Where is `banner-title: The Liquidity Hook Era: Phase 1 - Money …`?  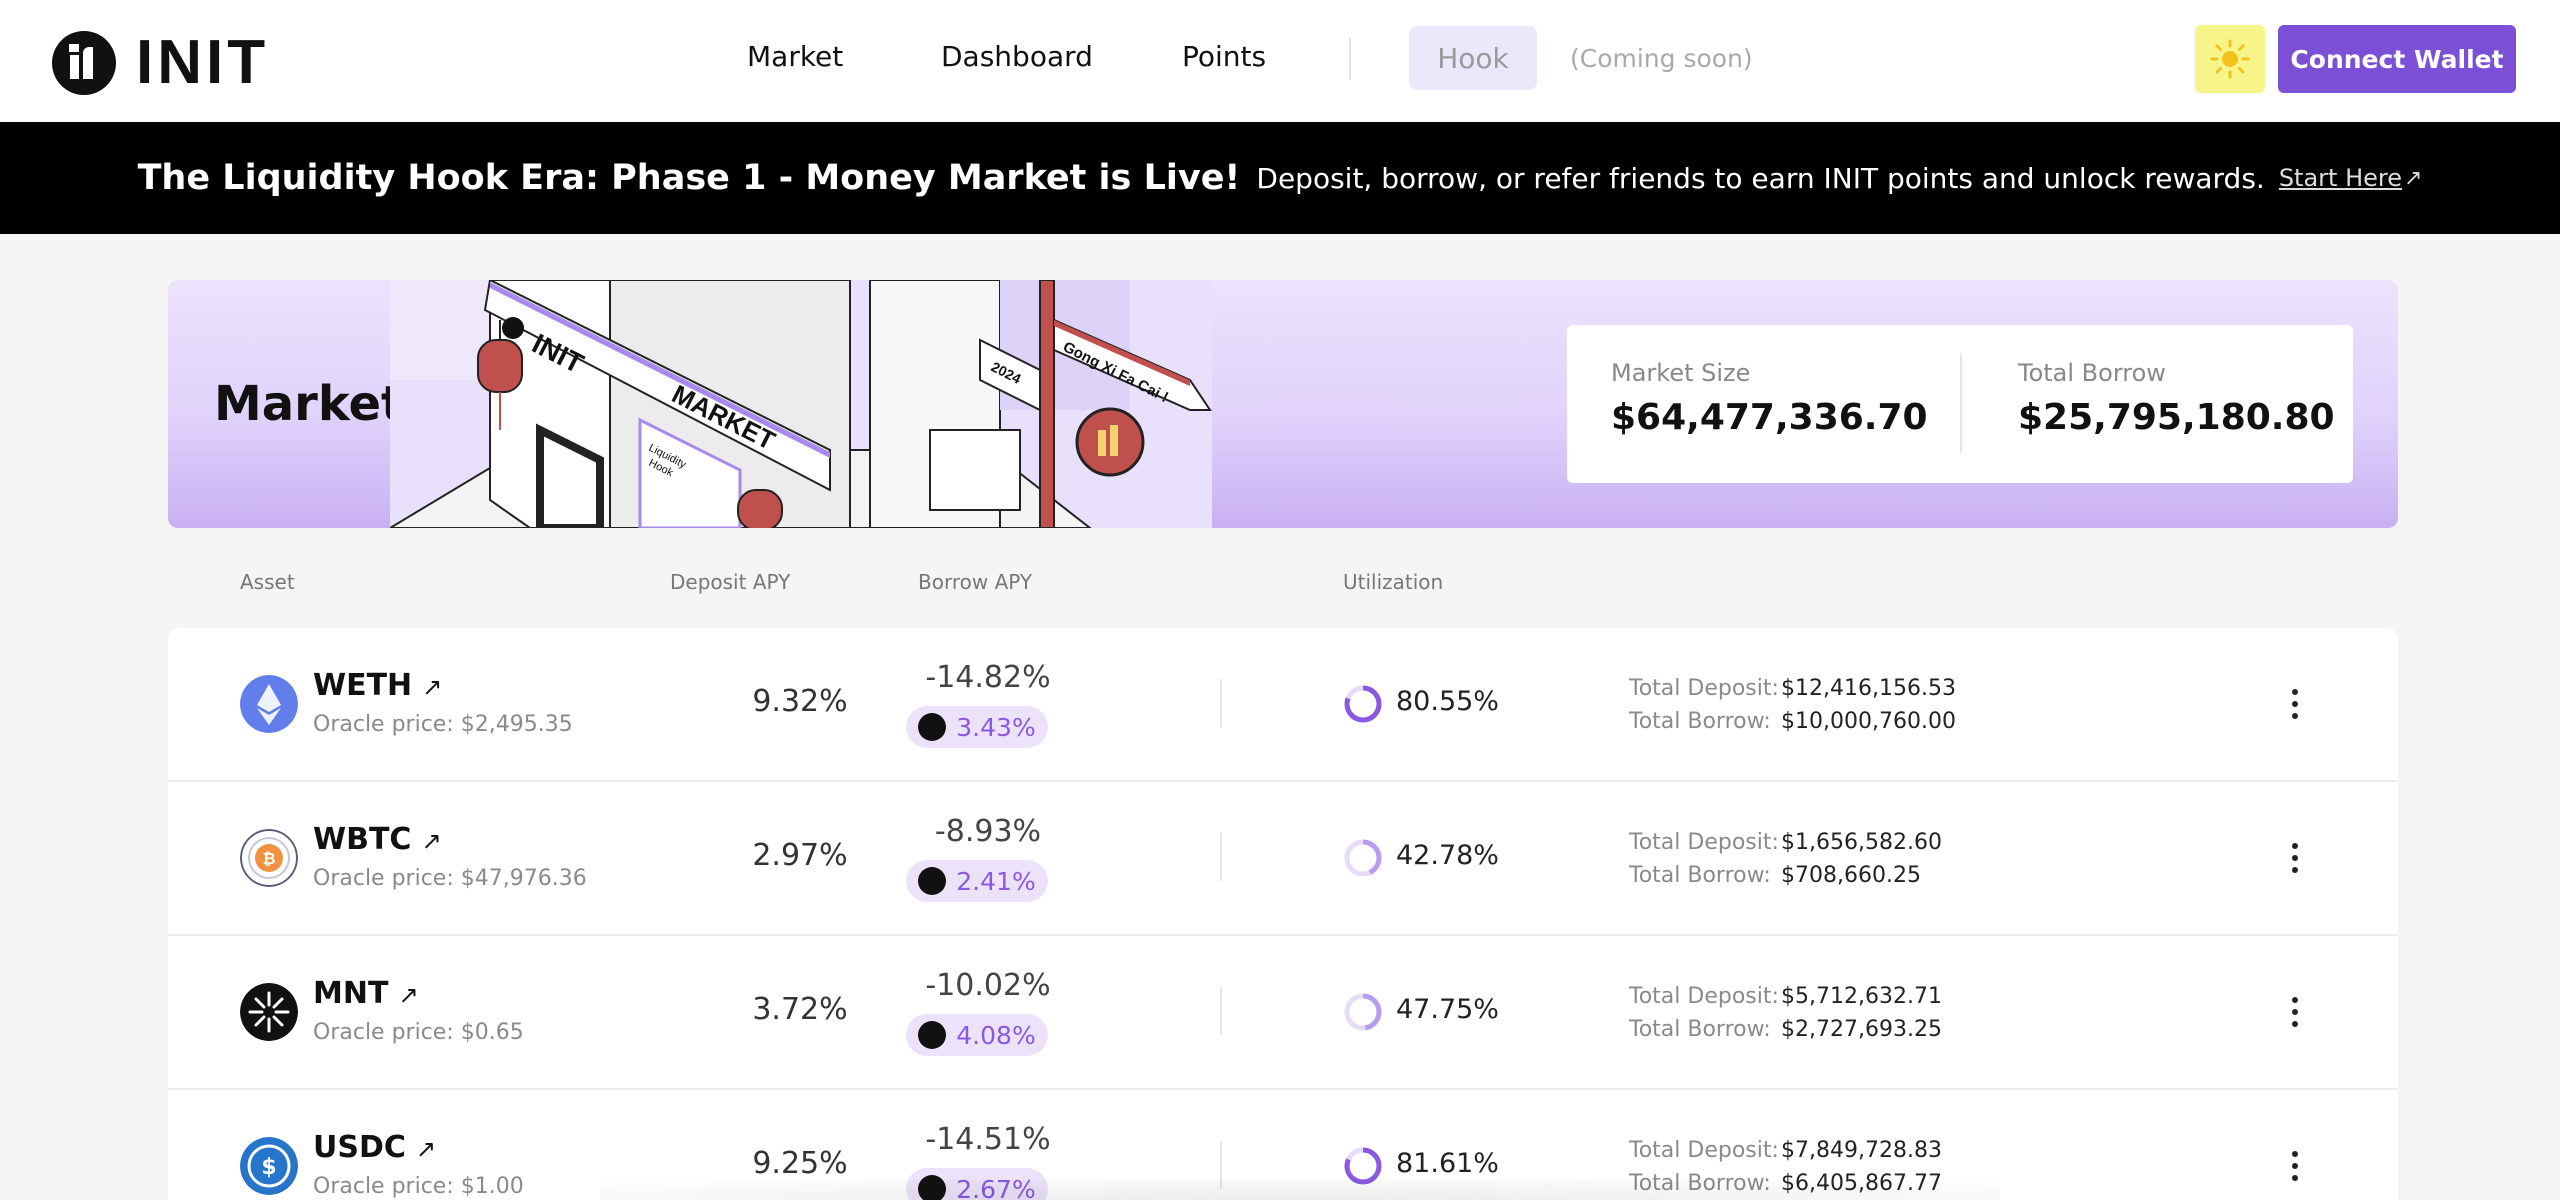
banner-title: The Liquidity Hook Era: Phase 1 - Money … is located at coordinates (689, 178).